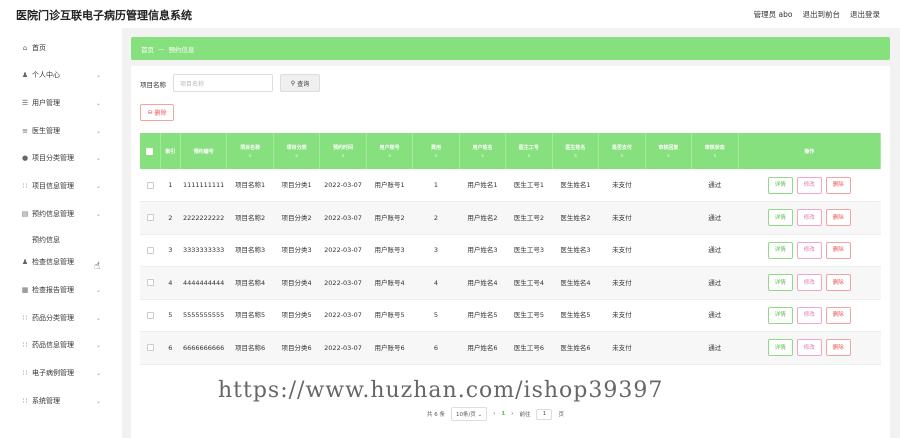  I want to click on column-header: 用户账号 ⇅, so click(390, 151).